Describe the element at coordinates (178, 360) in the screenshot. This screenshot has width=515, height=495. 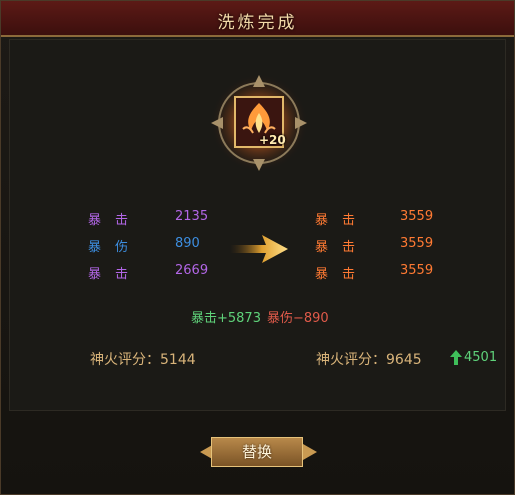
I see `score-before-value: 5144` at that location.